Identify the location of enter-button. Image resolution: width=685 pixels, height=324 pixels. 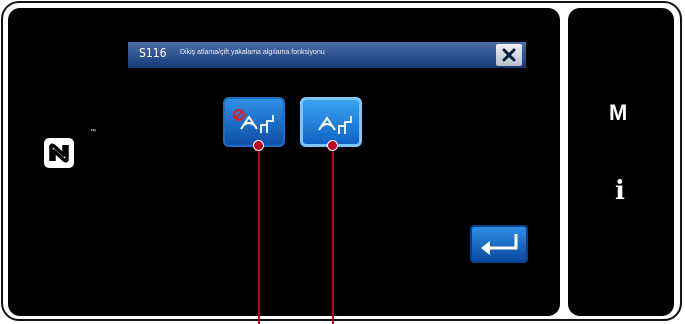
(499, 244).